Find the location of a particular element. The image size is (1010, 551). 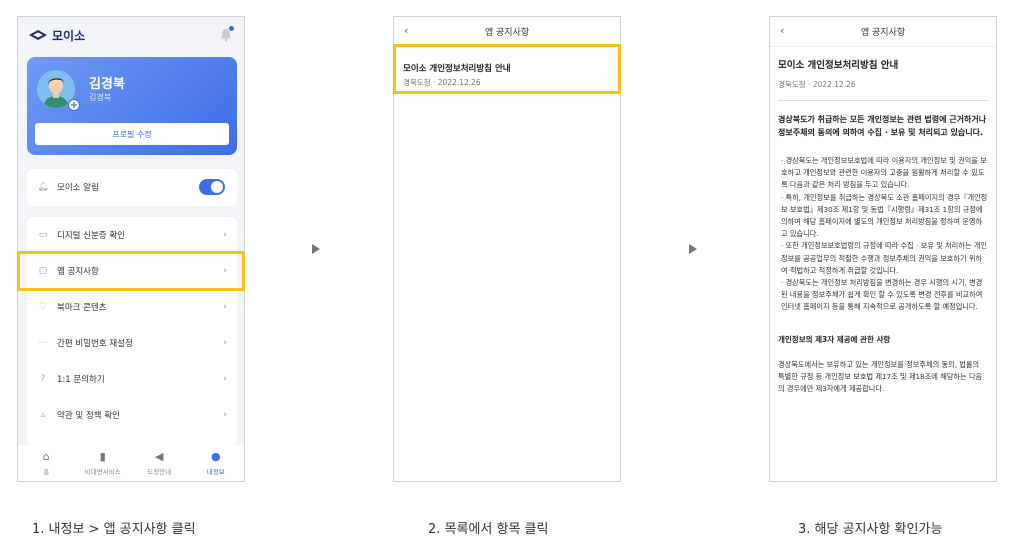

profile-card: + 김경북 김경북 프로필 수정 is located at coordinates (132, 106).